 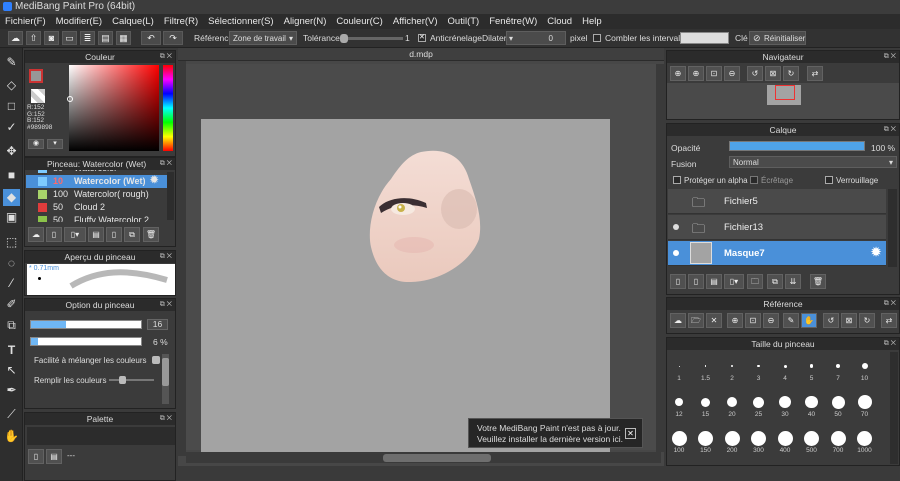 I want to click on document-icon: ≣, so click(x=87, y=38).